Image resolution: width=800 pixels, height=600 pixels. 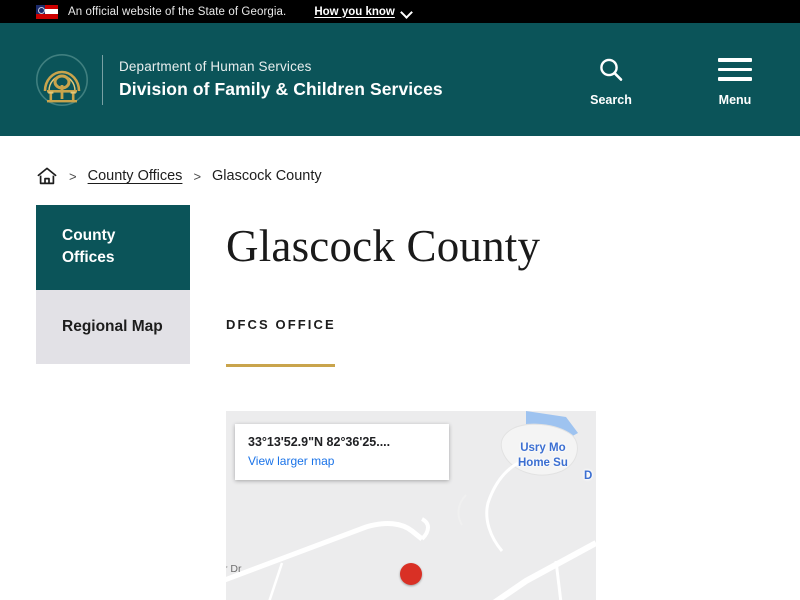 I want to click on search-icon, so click(x=611, y=70).